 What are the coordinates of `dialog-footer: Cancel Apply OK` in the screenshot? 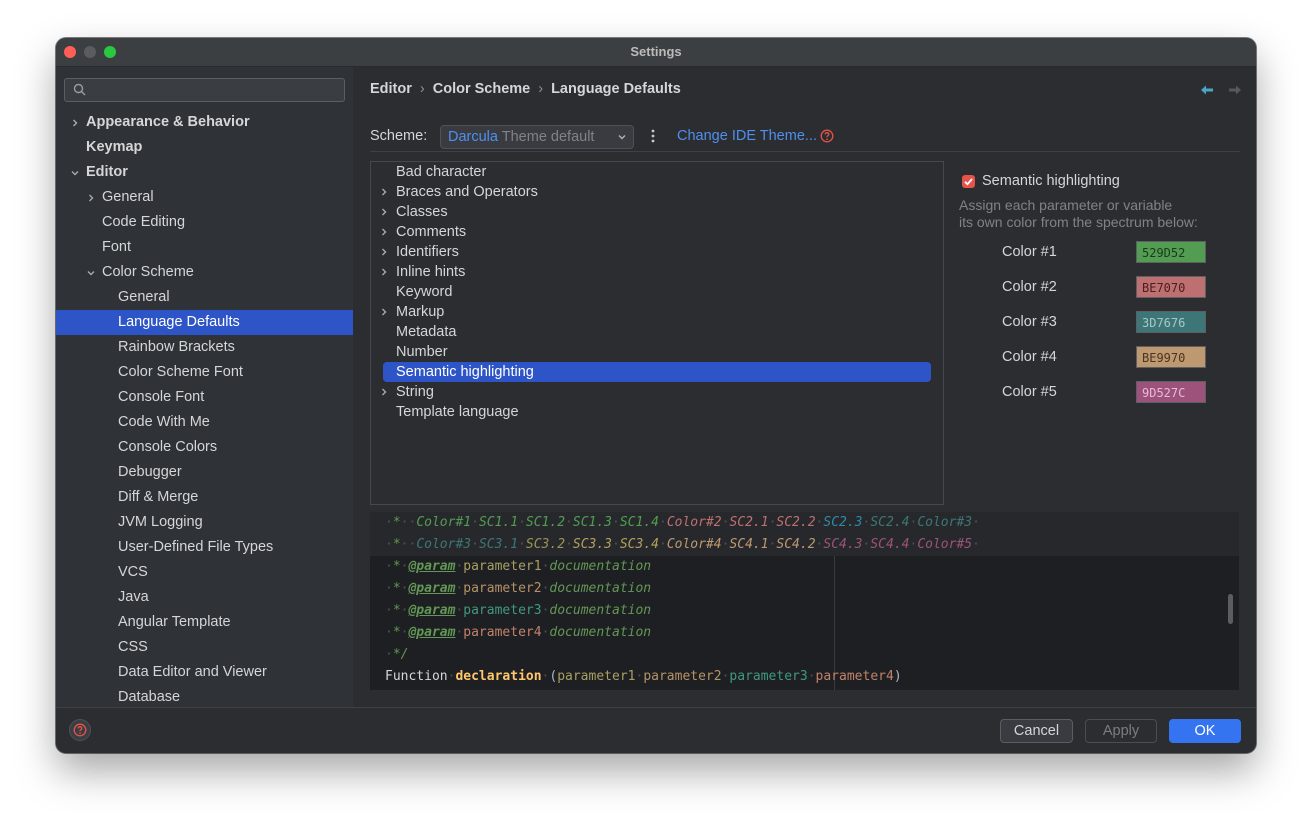 It's located at (656, 730).